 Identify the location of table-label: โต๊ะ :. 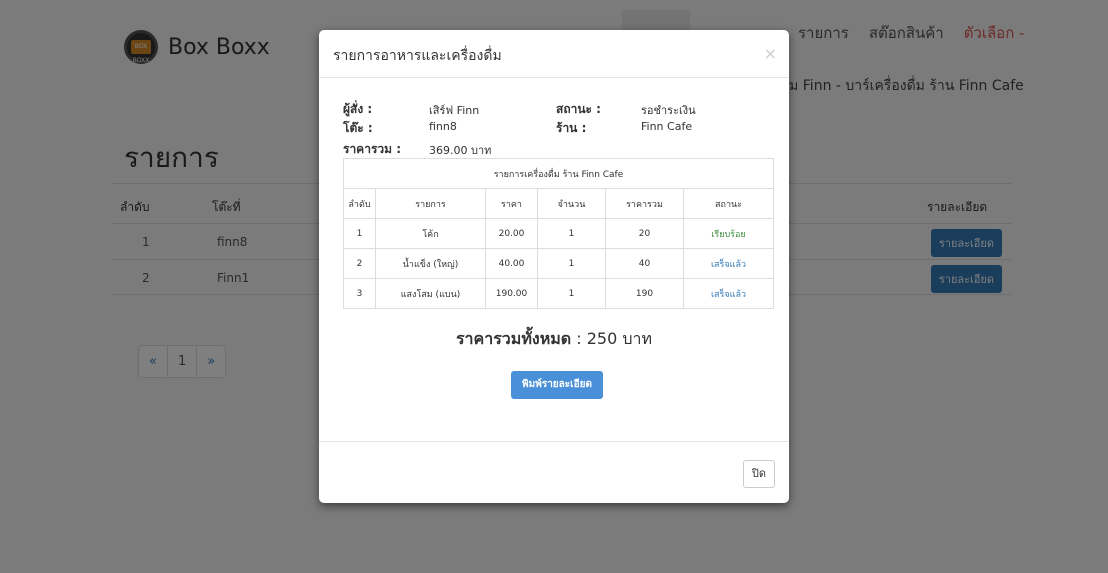
(358, 128).